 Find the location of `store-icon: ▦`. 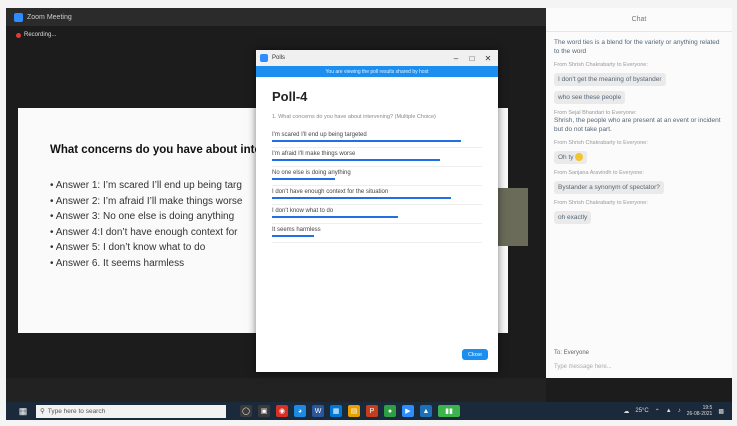

store-icon: ▦ is located at coordinates (336, 411).